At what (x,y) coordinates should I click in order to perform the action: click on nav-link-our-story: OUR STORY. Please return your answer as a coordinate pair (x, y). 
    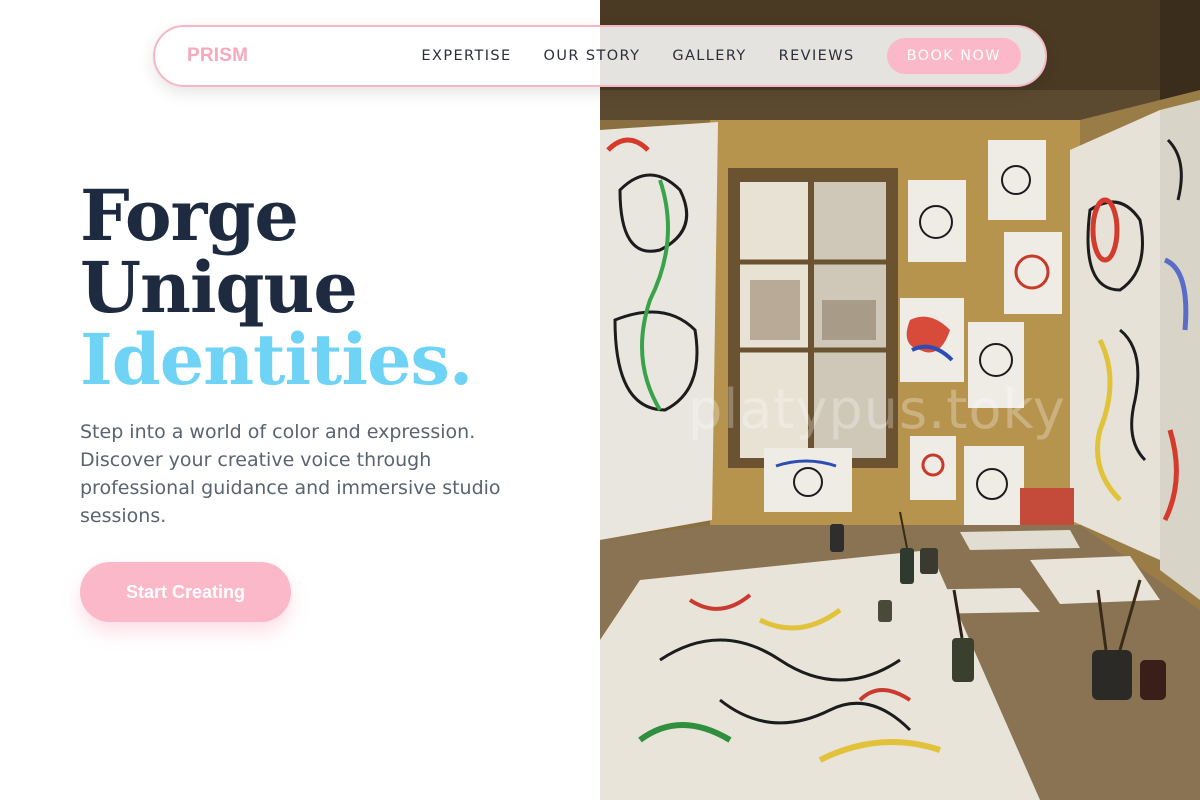
    Looking at the image, I should click on (592, 56).